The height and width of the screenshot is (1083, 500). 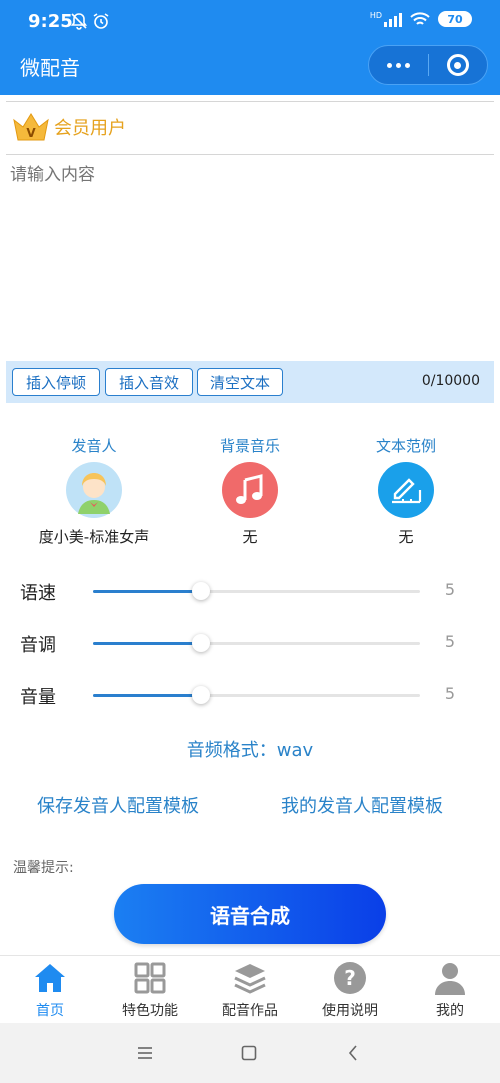 I want to click on insert-effect-button: 插入音效, so click(x=149, y=382).